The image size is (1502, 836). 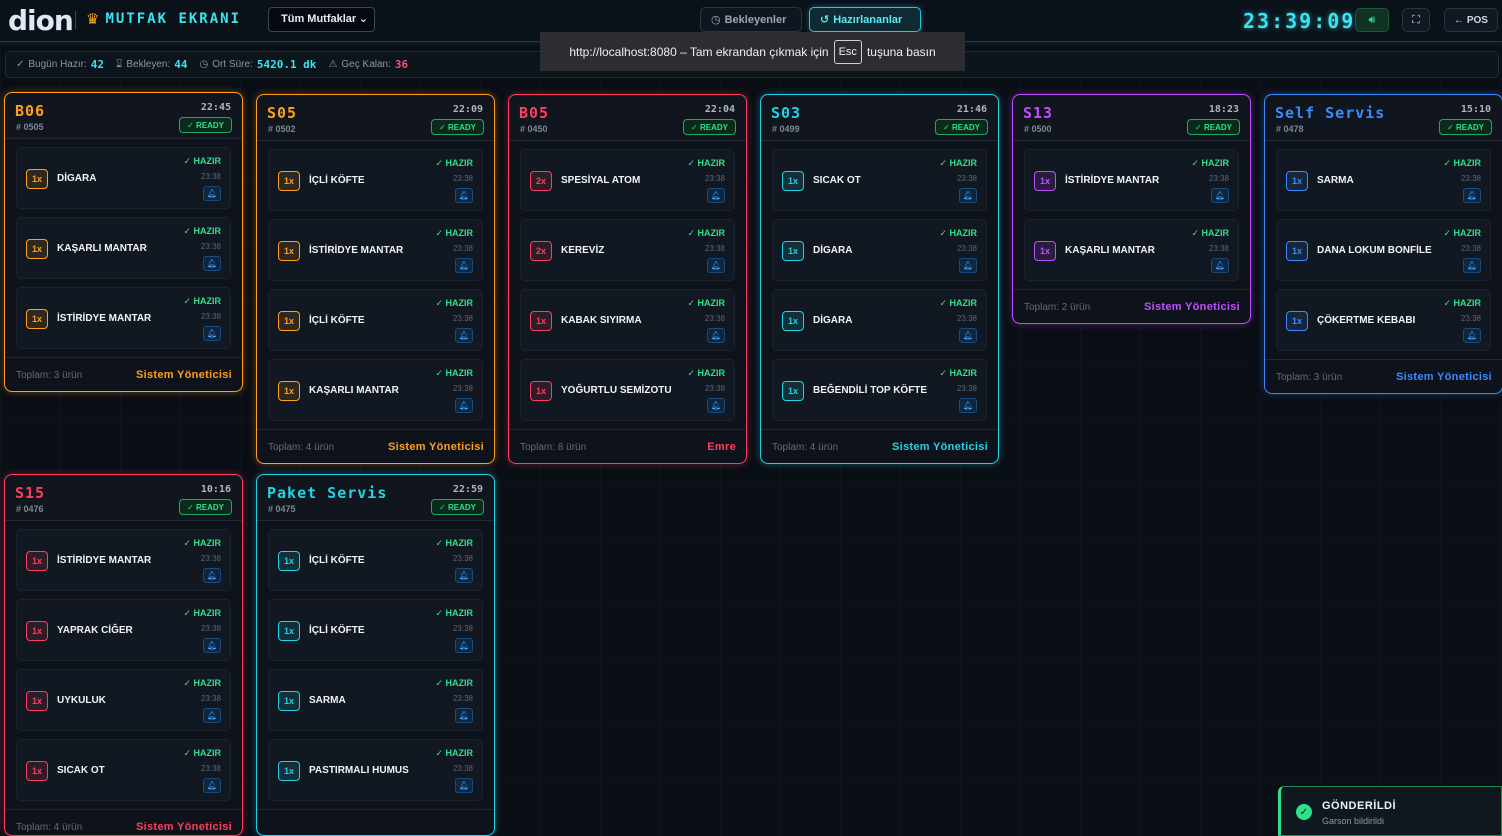 I want to click on hourglass-icon: ⌛︎, so click(x=119, y=64).